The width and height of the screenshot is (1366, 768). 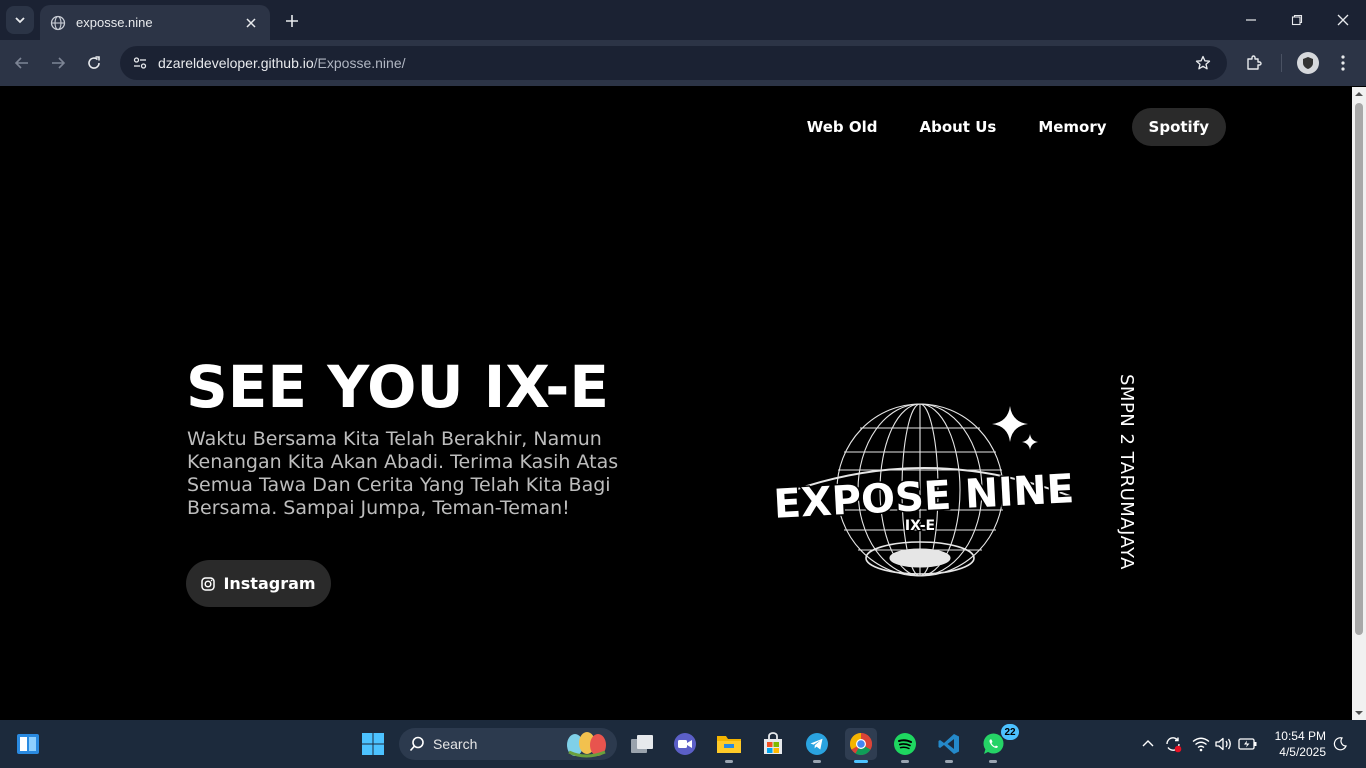 I want to click on new-tab-button, so click(x=292, y=21).